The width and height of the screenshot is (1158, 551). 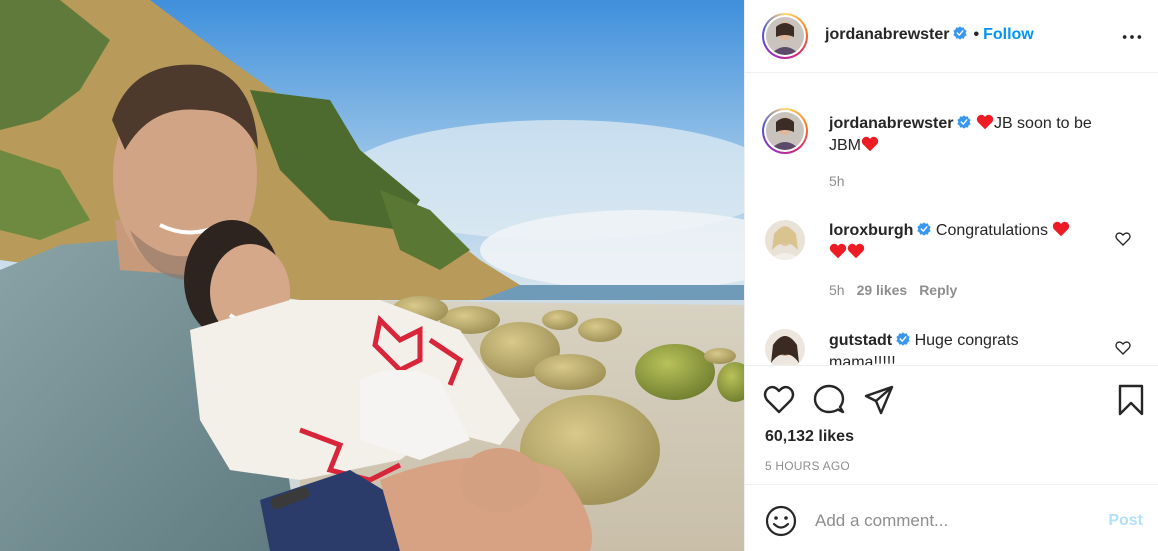 What do you see at coordinates (807, 466) in the screenshot?
I see `post-timestamp: 5 HOURS AGO` at bounding box center [807, 466].